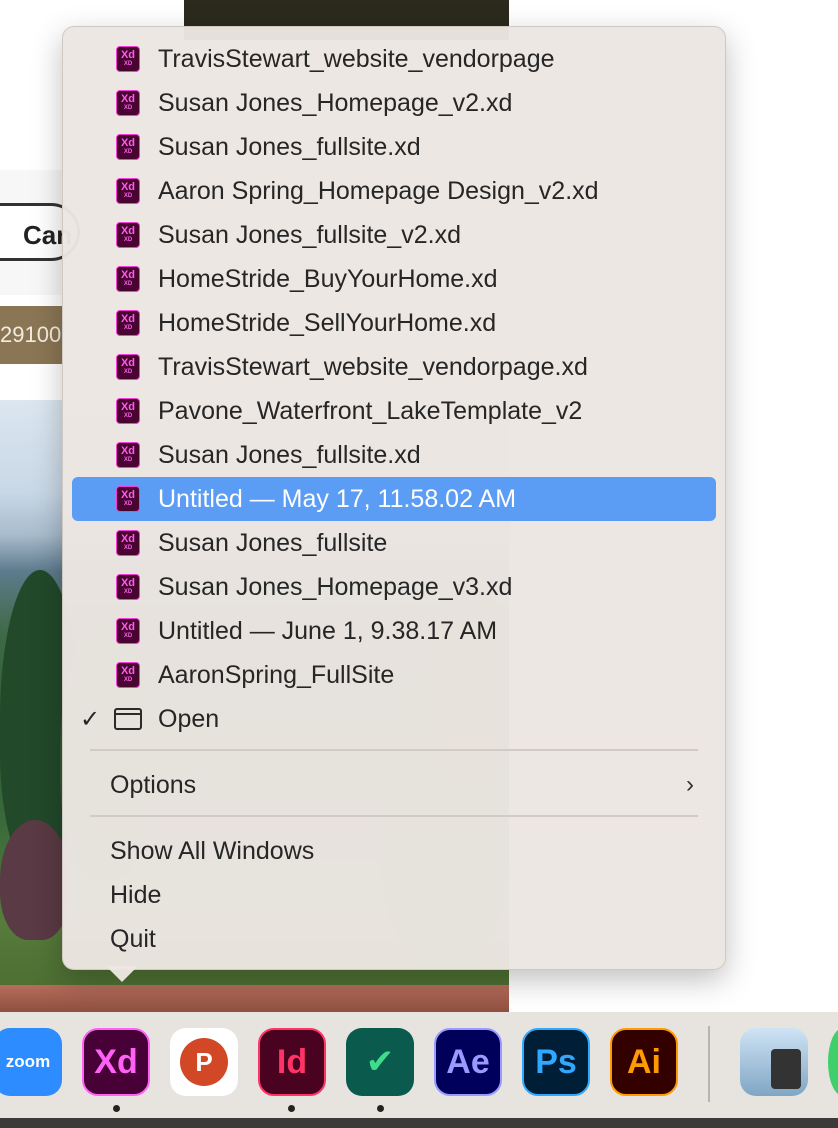 This screenshot has height=1128, width=838. What do you see at coordinates (378, 190) in the screenshot?
I see `menu-item-label: Aaron Spring_Homepage Design_v2.xd` at bounding box center [378, 190].